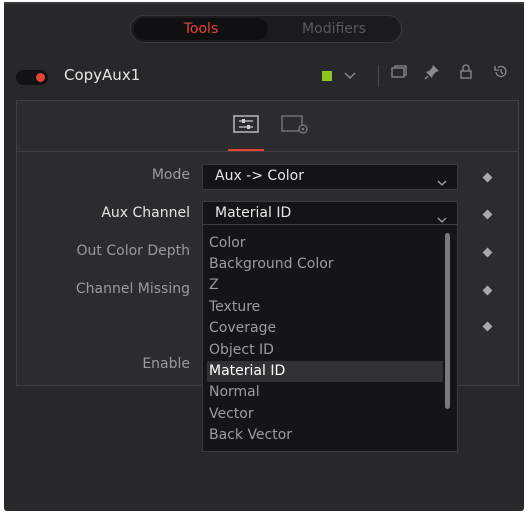 The height and width of the screenshot is (513, 527). I want to click on mode-label: Mode, so click(170, 175).